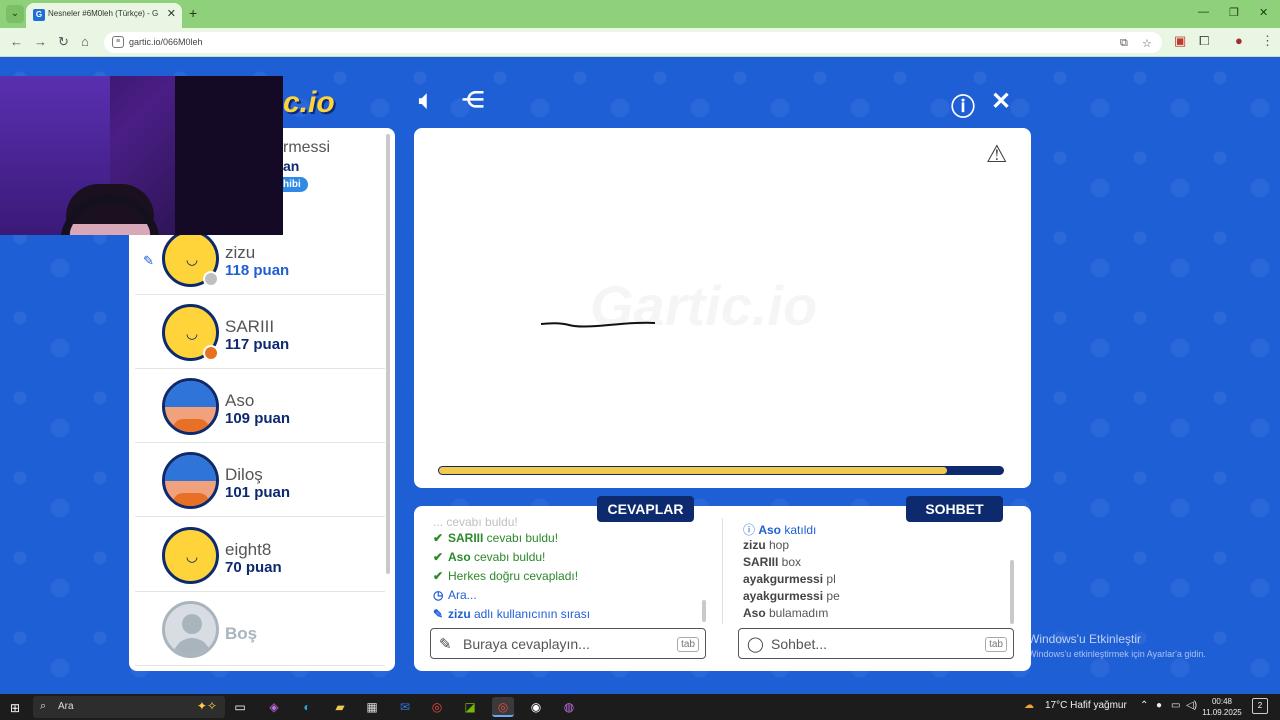 This screenshot has height=720, width=1280. I want to click on report-warning-icon: ⚠, so click(997, 154).